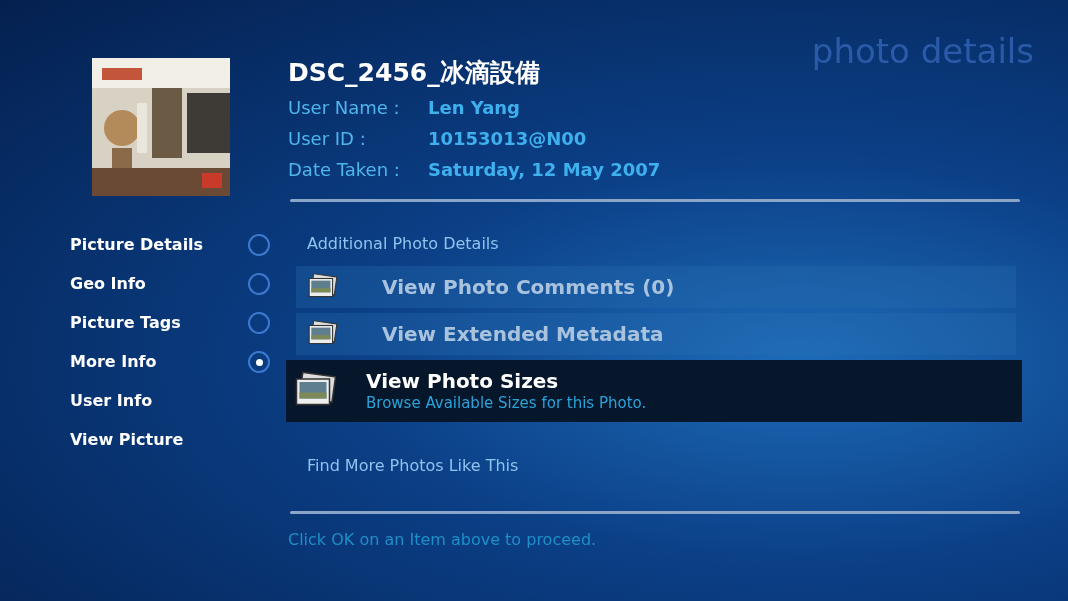  Describe the element at coordinates (403, 244) in the screenshot. I see `section-heading: Additional Photo Details` at that location.